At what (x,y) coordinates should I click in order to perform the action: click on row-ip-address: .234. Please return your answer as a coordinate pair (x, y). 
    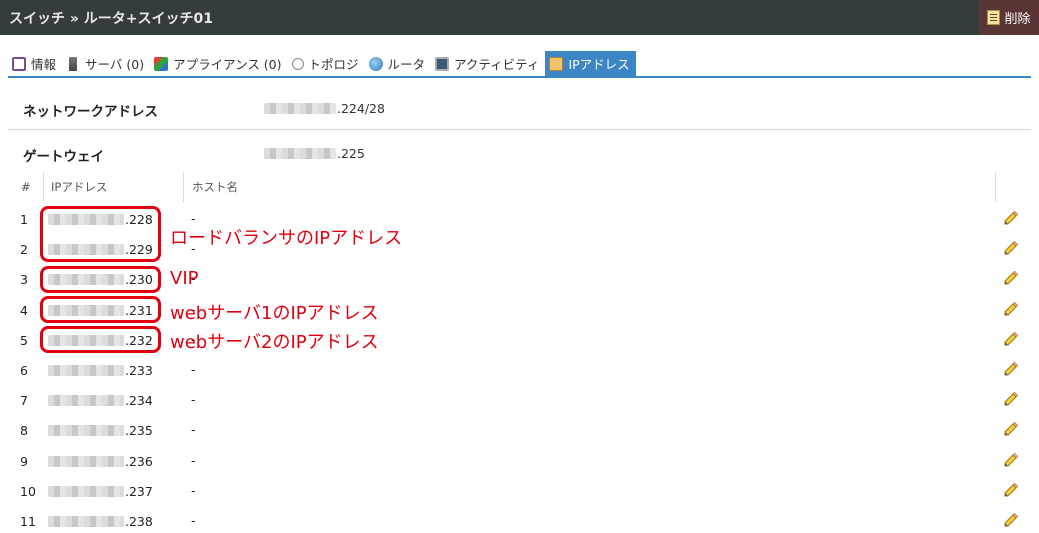
    Looking at the image, I should click on (100, 400).